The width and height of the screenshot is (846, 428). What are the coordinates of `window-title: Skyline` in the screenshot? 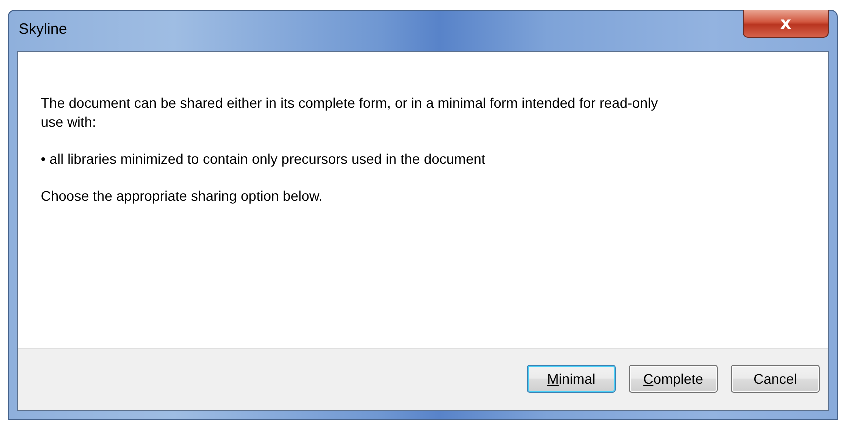 It's located at (43, 29).